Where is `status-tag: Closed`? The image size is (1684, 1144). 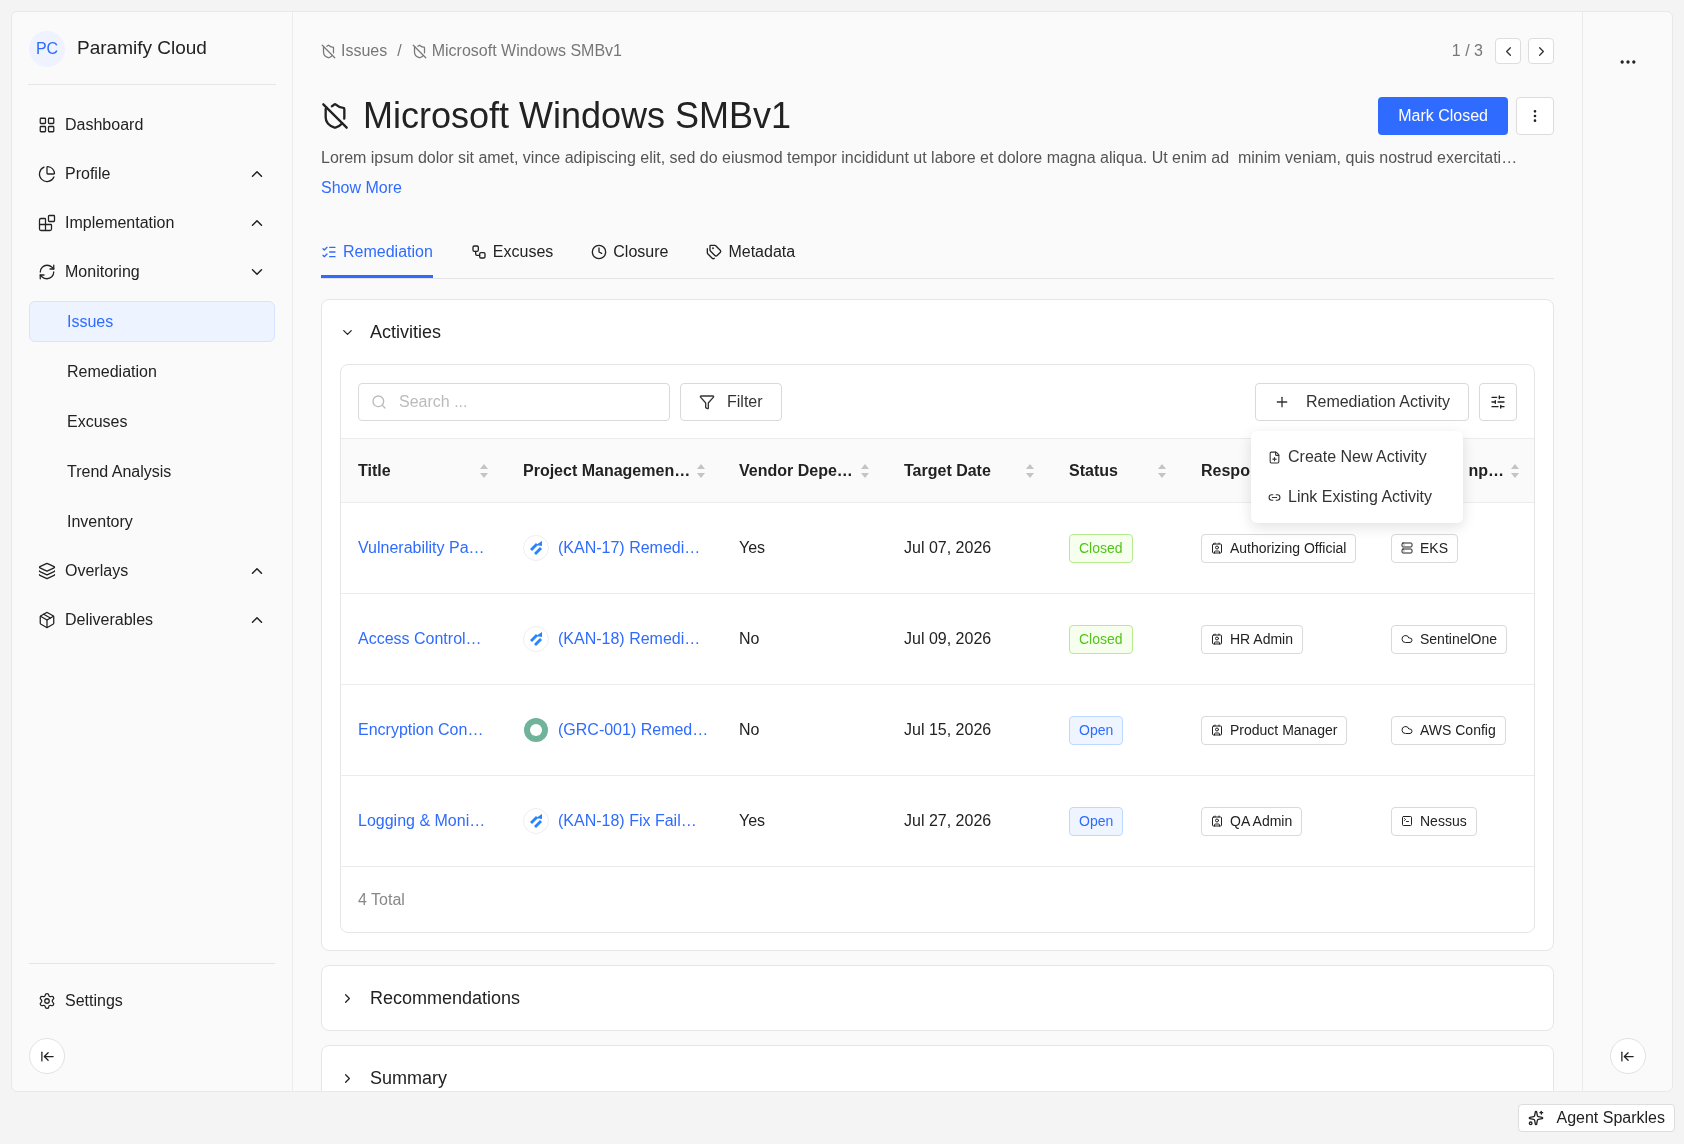 status-tag: Closed is located at coordinates (1101, 639).